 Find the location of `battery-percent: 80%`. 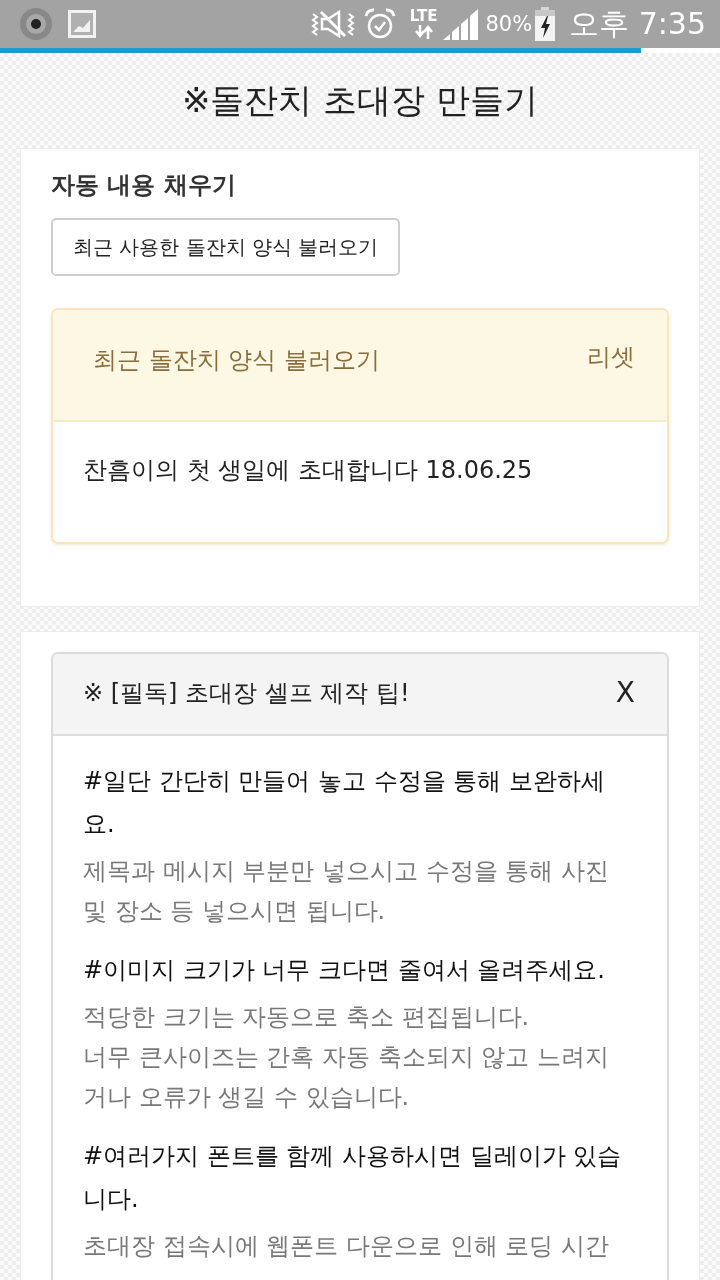

battery-percent: 80% is located at coordinates (509, 24).